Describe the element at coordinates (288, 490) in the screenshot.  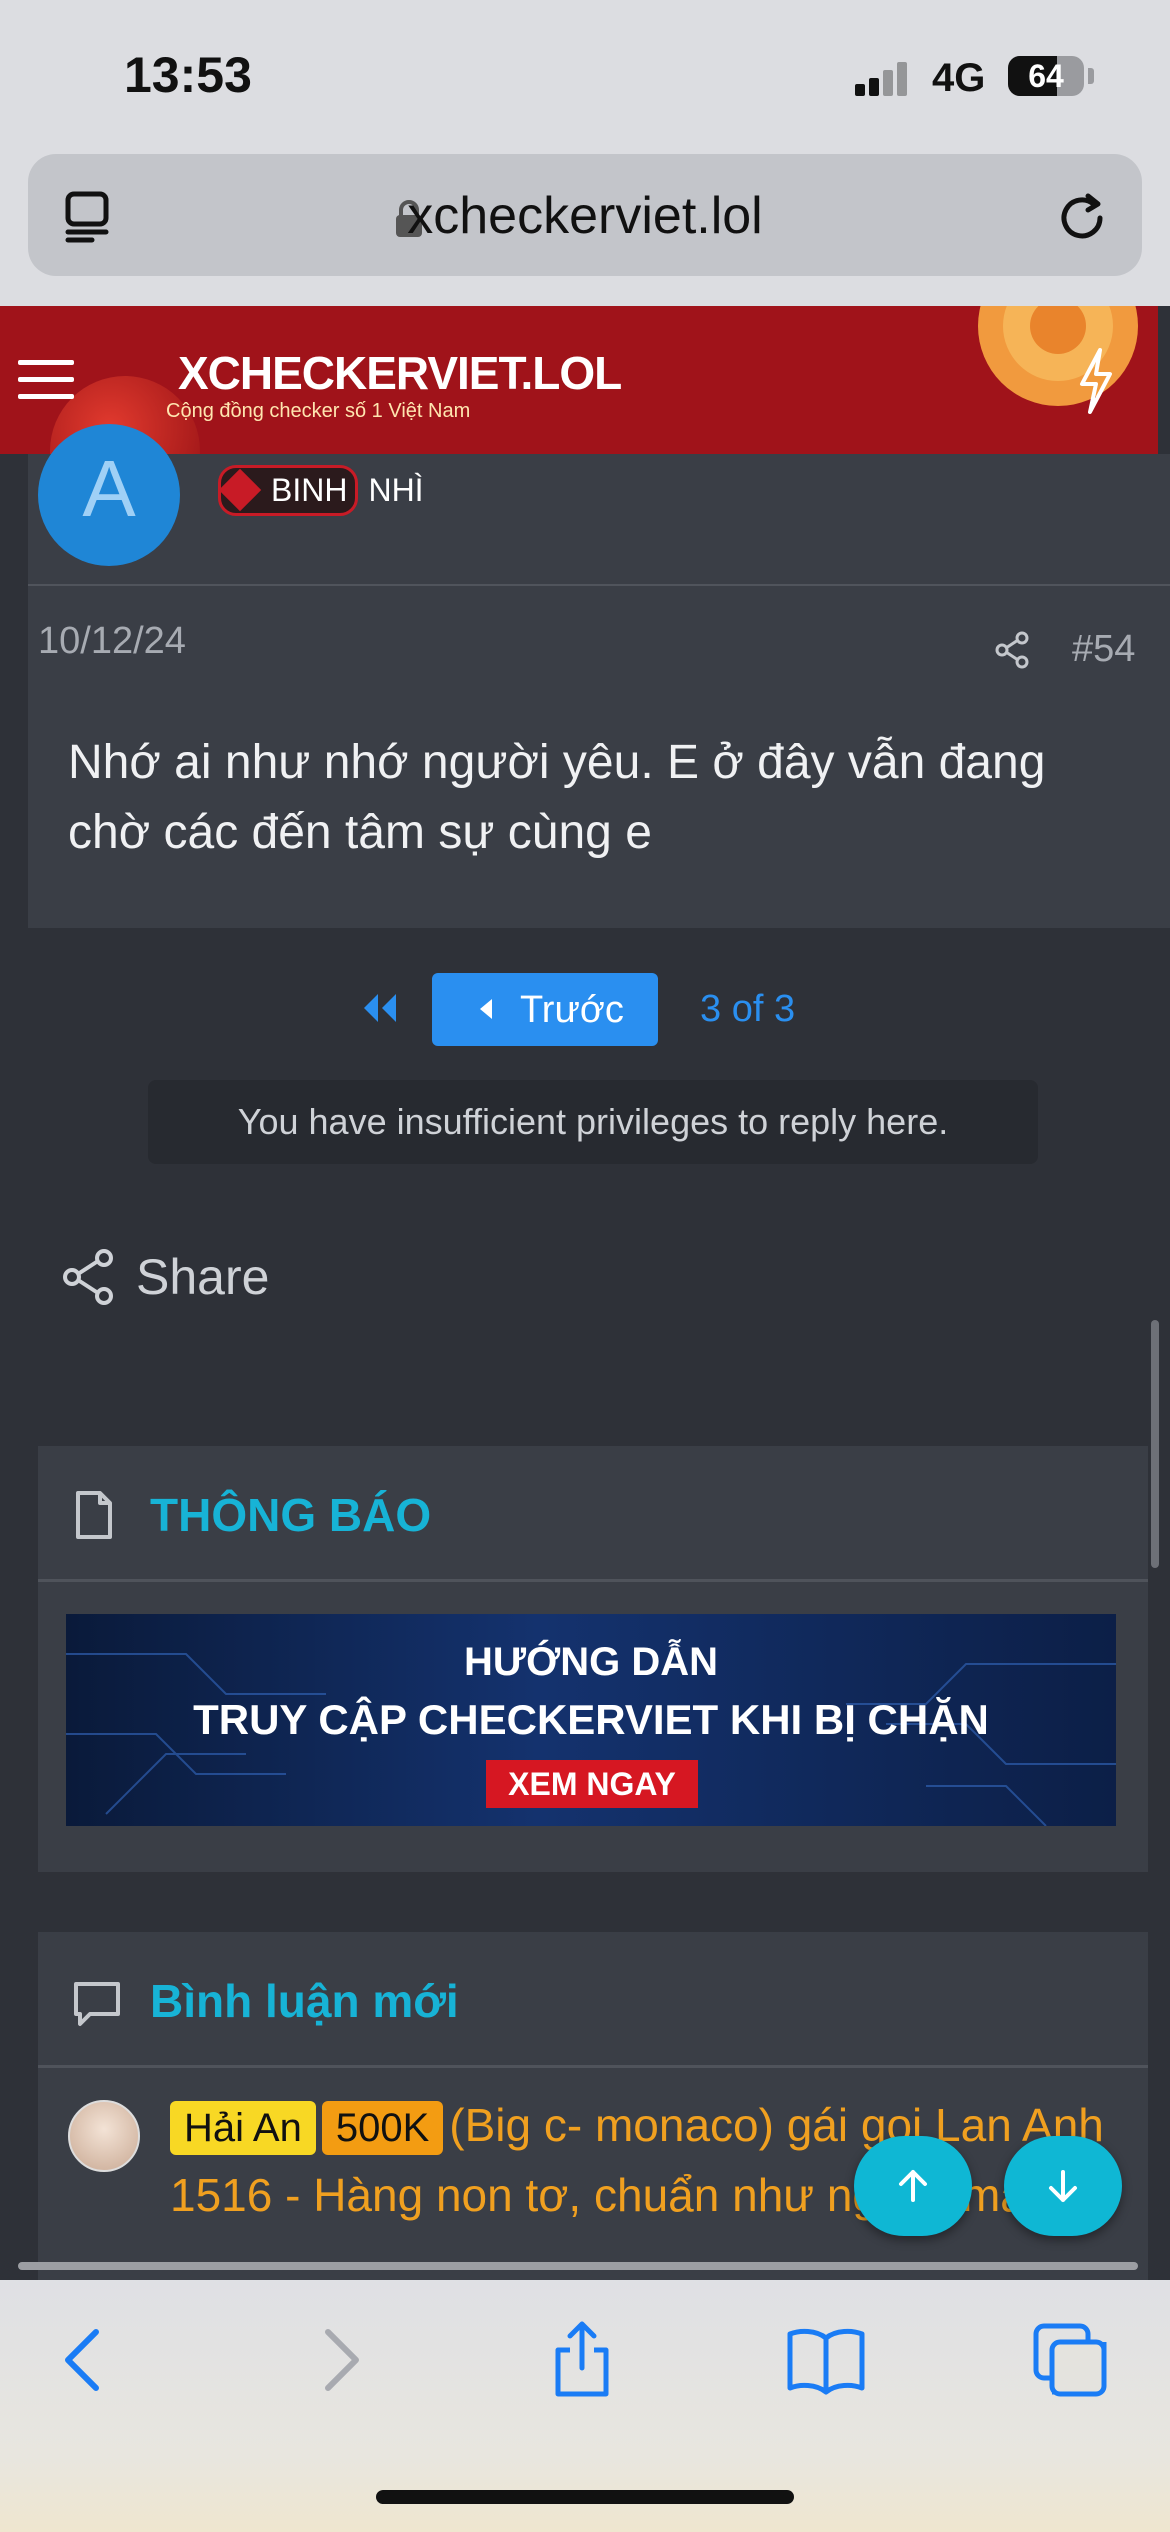
I see `rank-badge: BINH` at that location.